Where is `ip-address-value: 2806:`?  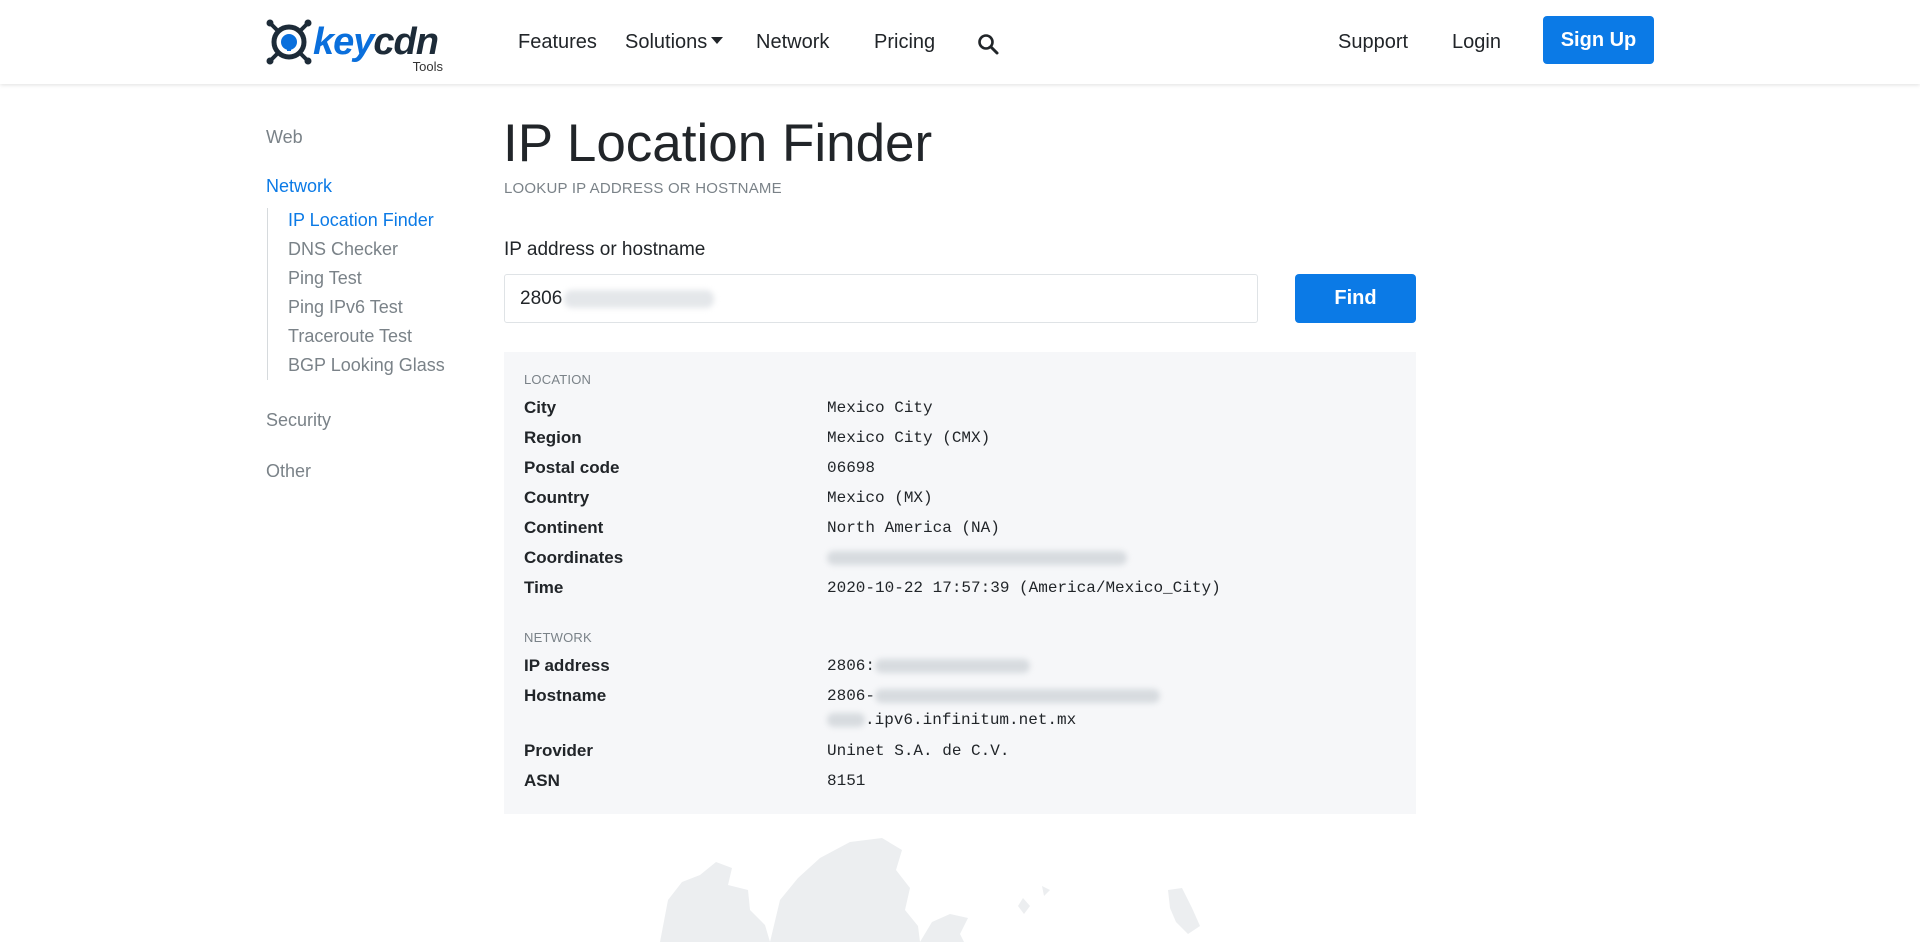 ip-address-value: 2806: is located at coordinates (929, 666).